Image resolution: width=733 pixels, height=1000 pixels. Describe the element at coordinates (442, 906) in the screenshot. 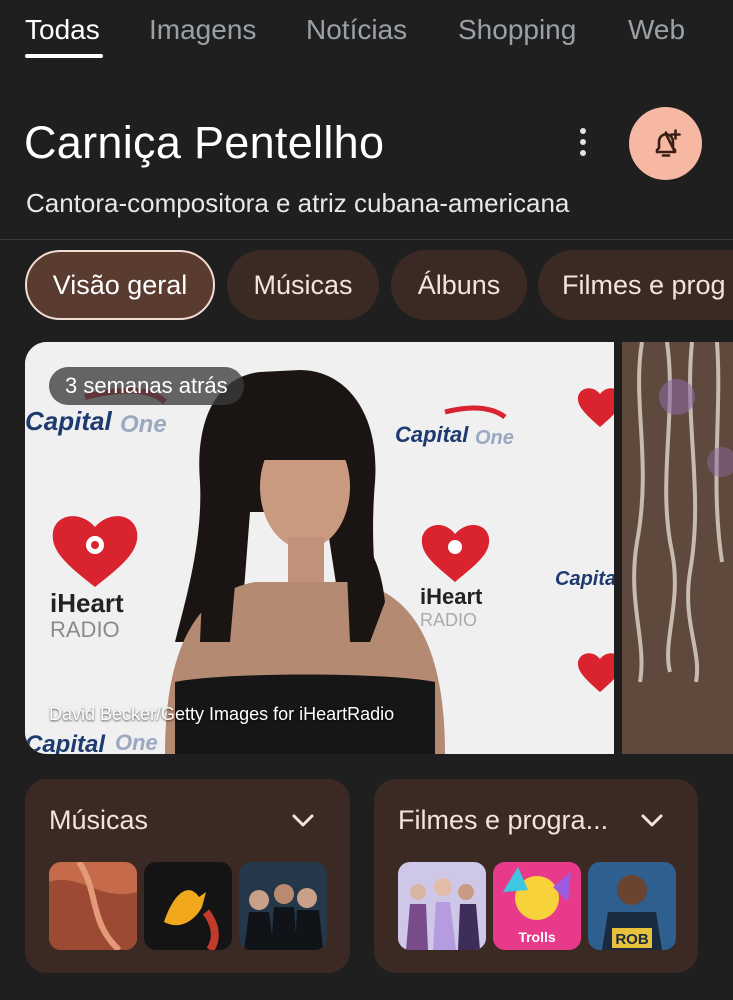

I see `movie-thumbnail` at that location.